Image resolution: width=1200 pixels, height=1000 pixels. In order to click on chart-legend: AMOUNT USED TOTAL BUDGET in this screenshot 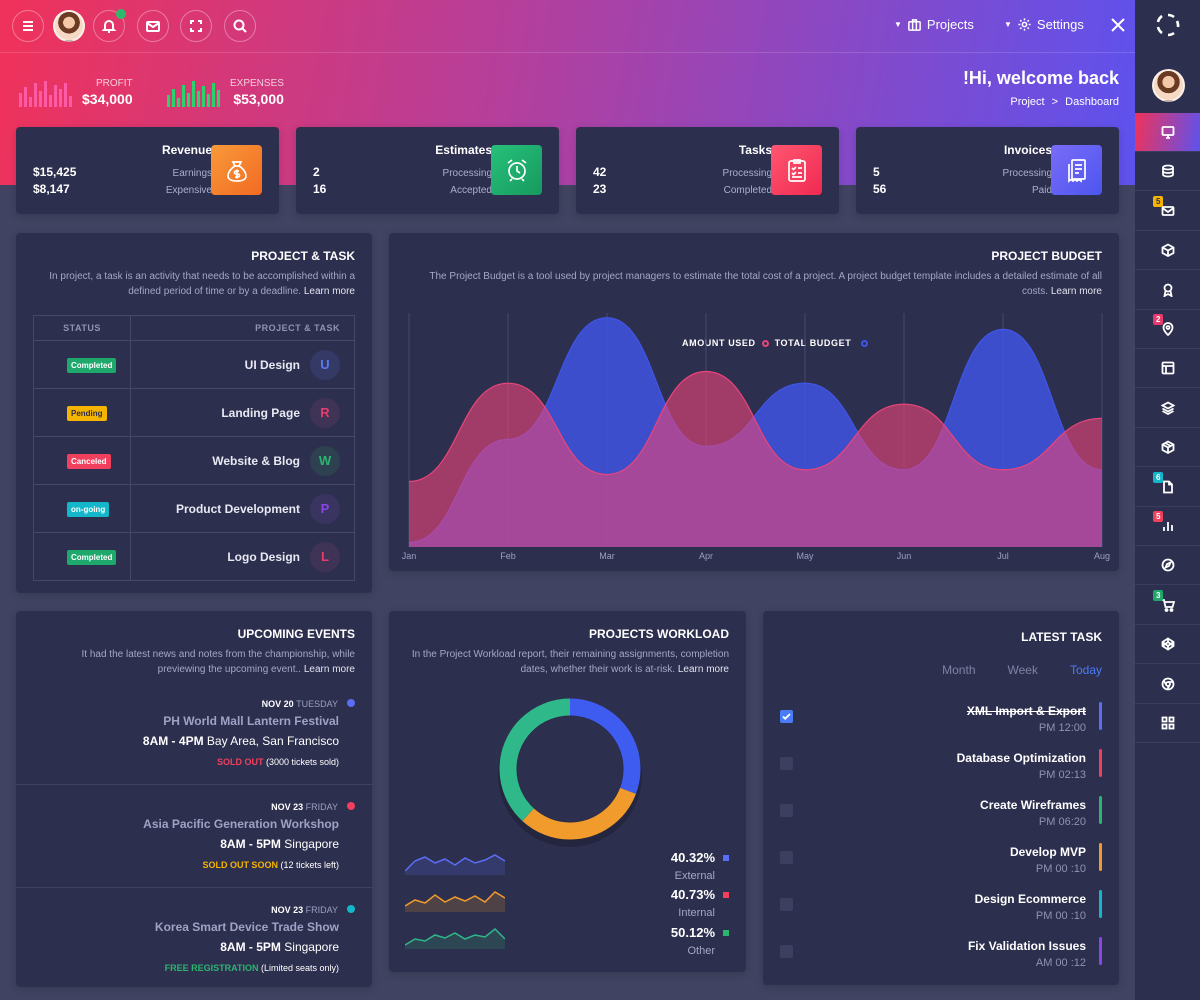, I will do `click(775, 343)`.